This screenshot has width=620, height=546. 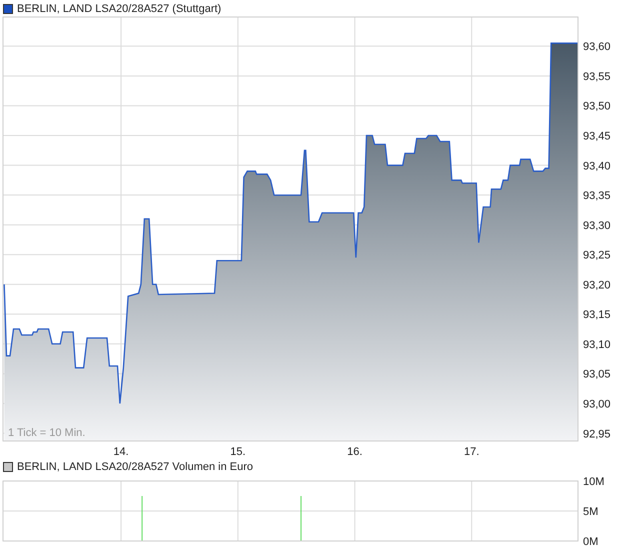 I want to click on axis-label: 93,20, so click(x=597, y=285).